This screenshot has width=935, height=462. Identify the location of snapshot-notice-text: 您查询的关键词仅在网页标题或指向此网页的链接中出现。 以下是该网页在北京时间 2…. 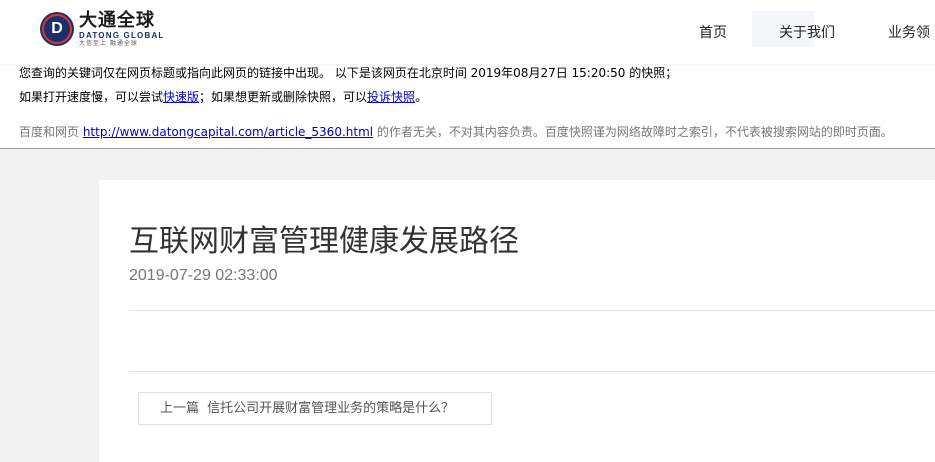
(348, 73).